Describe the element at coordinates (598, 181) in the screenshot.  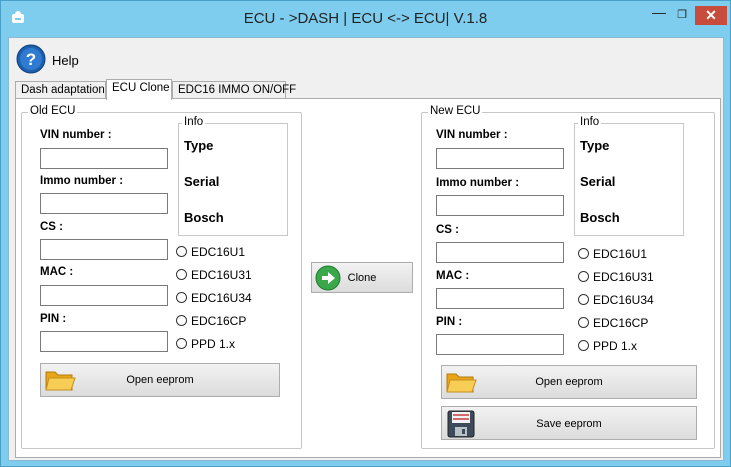
I see `new-info-serial: Serial` at that location.